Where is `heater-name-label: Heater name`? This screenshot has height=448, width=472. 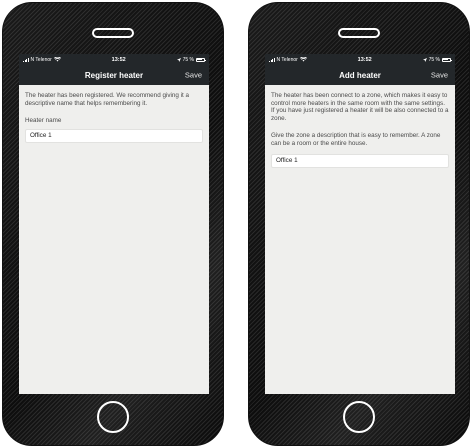 heater-name-label: Heater name is located at coordinates (43, 121).